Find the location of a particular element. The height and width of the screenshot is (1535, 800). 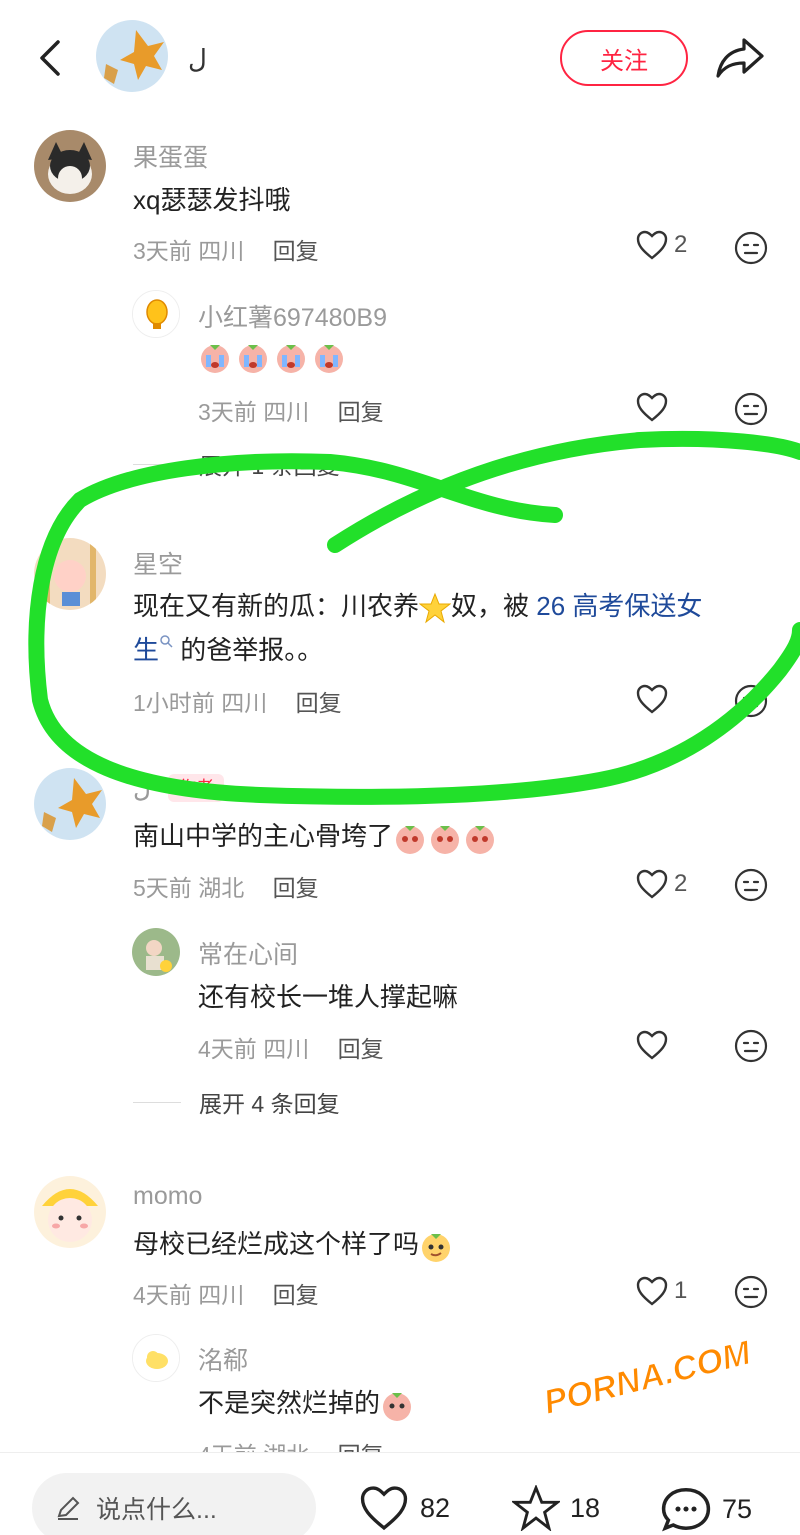

header: ﻝ 关注 is located at coordinates (400, 59).